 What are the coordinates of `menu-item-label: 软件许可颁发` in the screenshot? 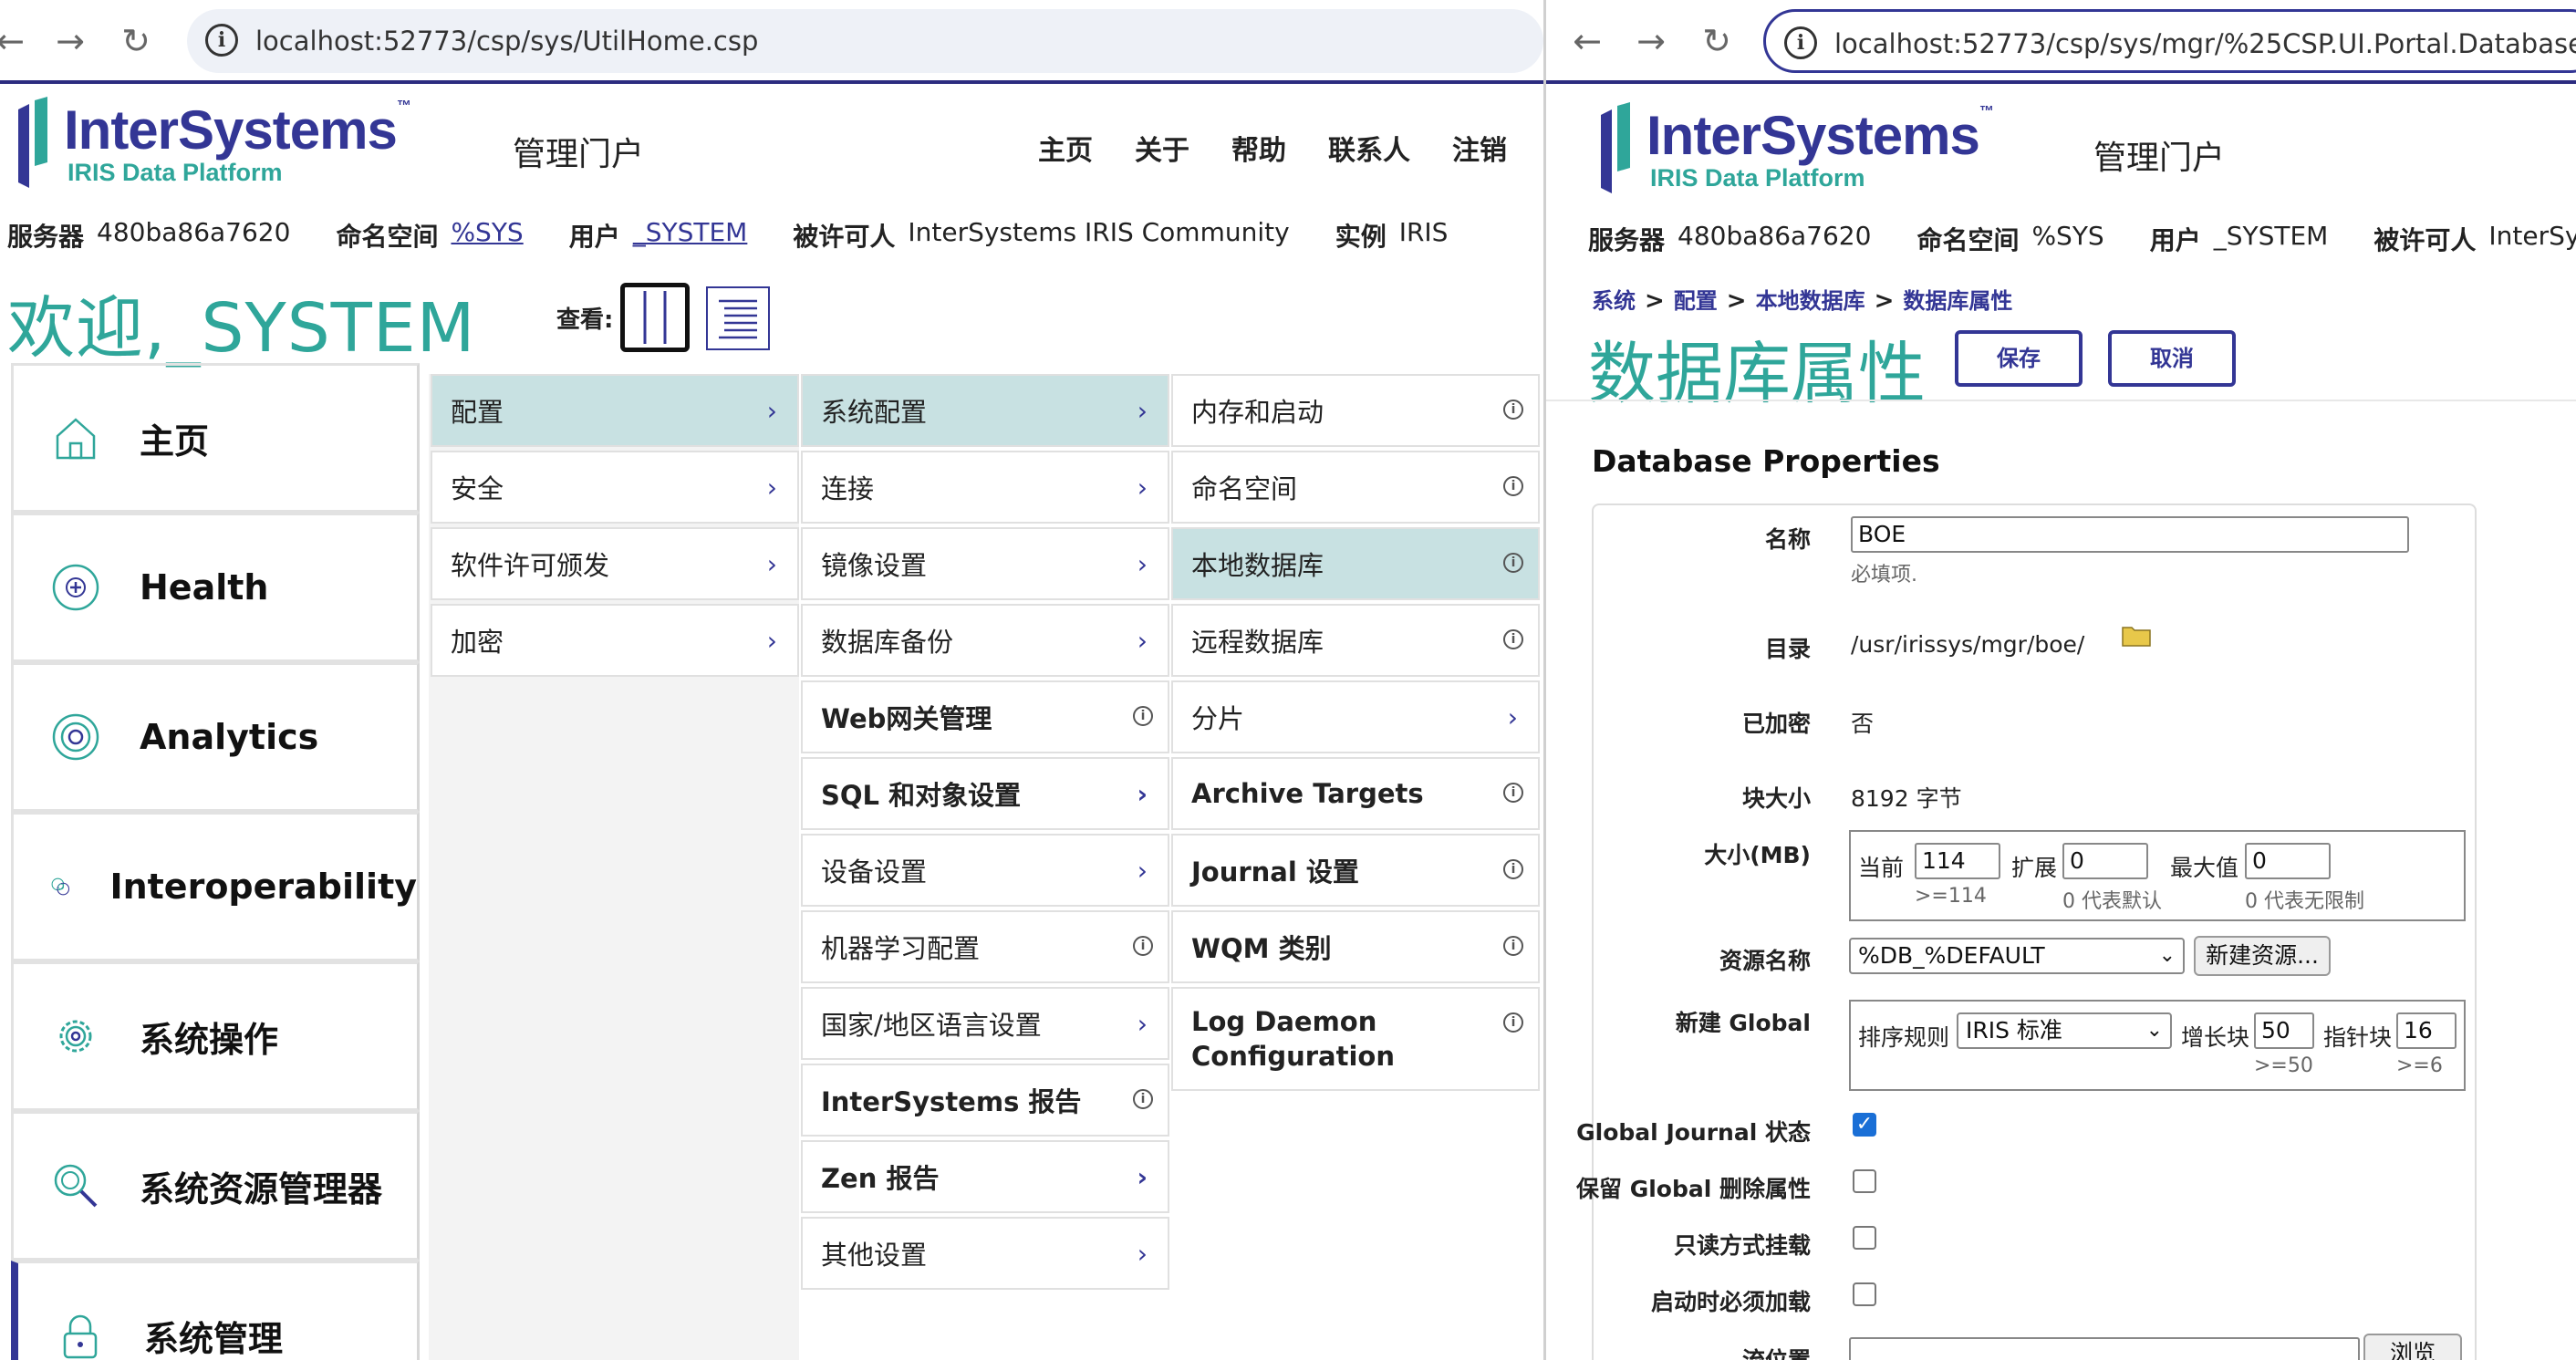 It's located at (530, 566).